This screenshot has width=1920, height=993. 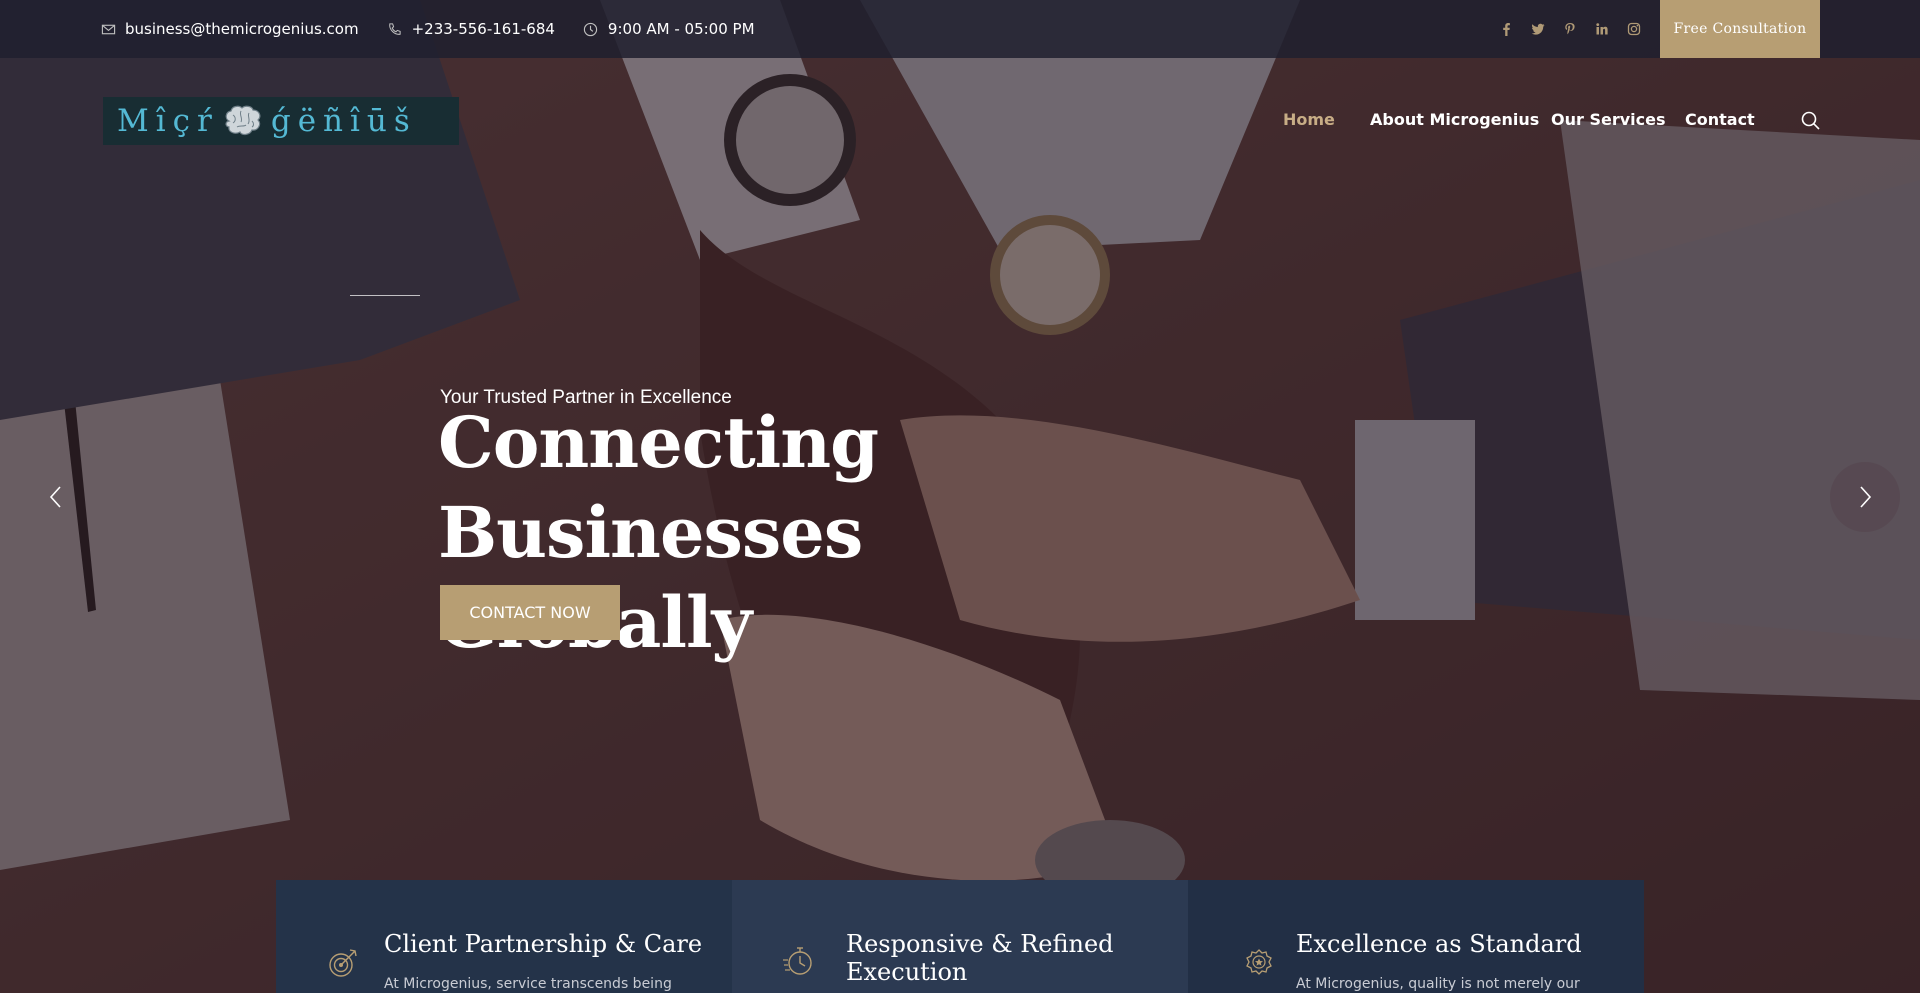 I want to click on clock-icon, so click(x=591, y=29).